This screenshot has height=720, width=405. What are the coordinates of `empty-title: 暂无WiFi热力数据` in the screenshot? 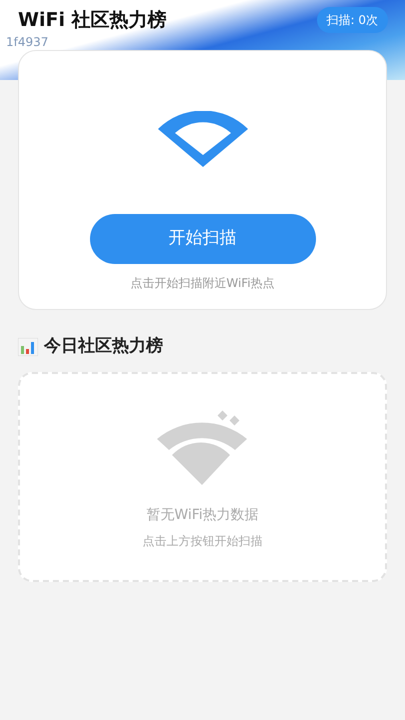 It's located at (202, 515).